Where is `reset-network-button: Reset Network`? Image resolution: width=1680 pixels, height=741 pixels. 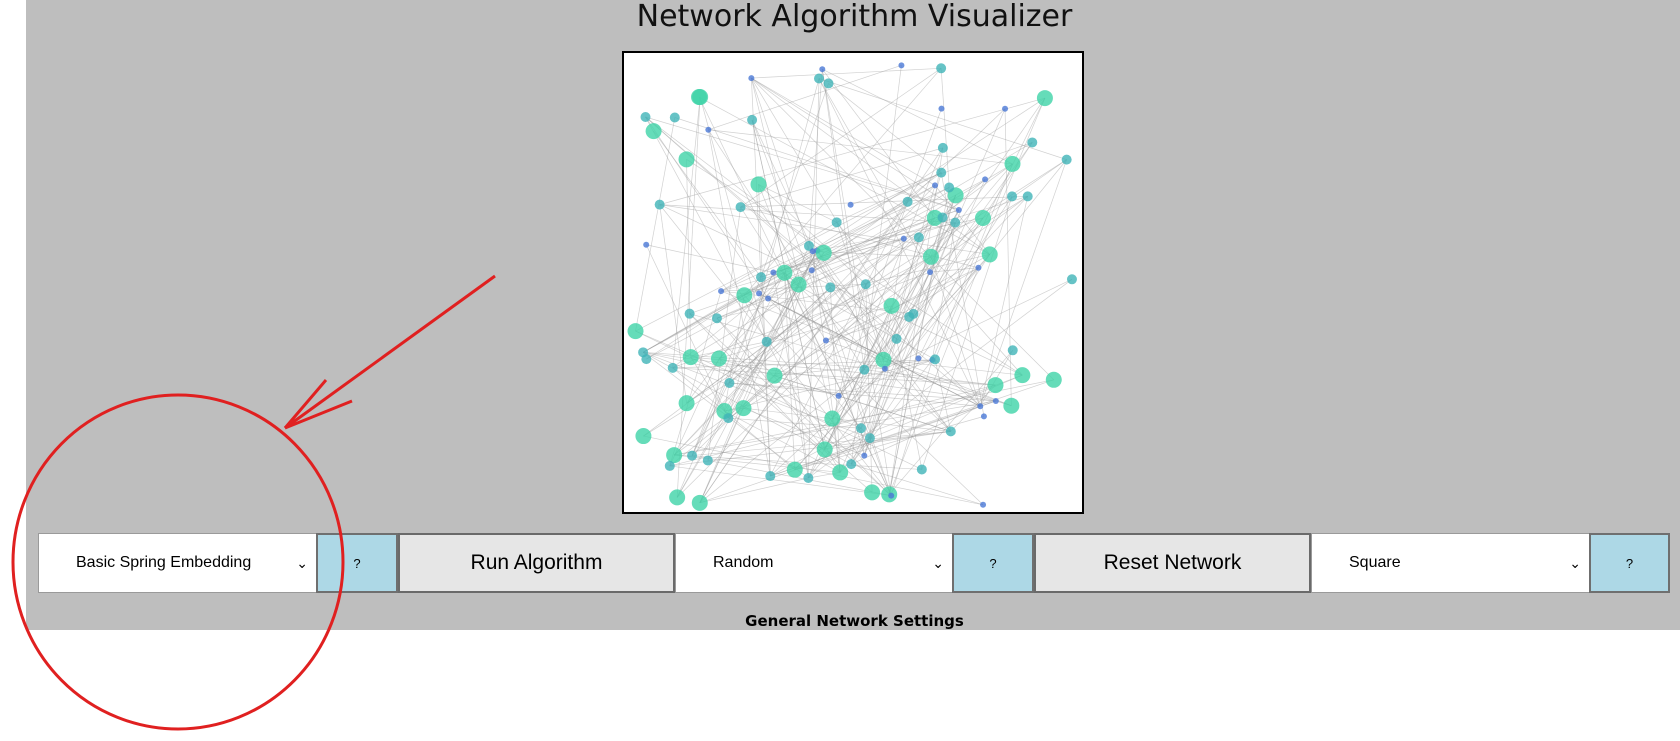 reset-network-button: Reset Network is located at coordinates (1172, 563).